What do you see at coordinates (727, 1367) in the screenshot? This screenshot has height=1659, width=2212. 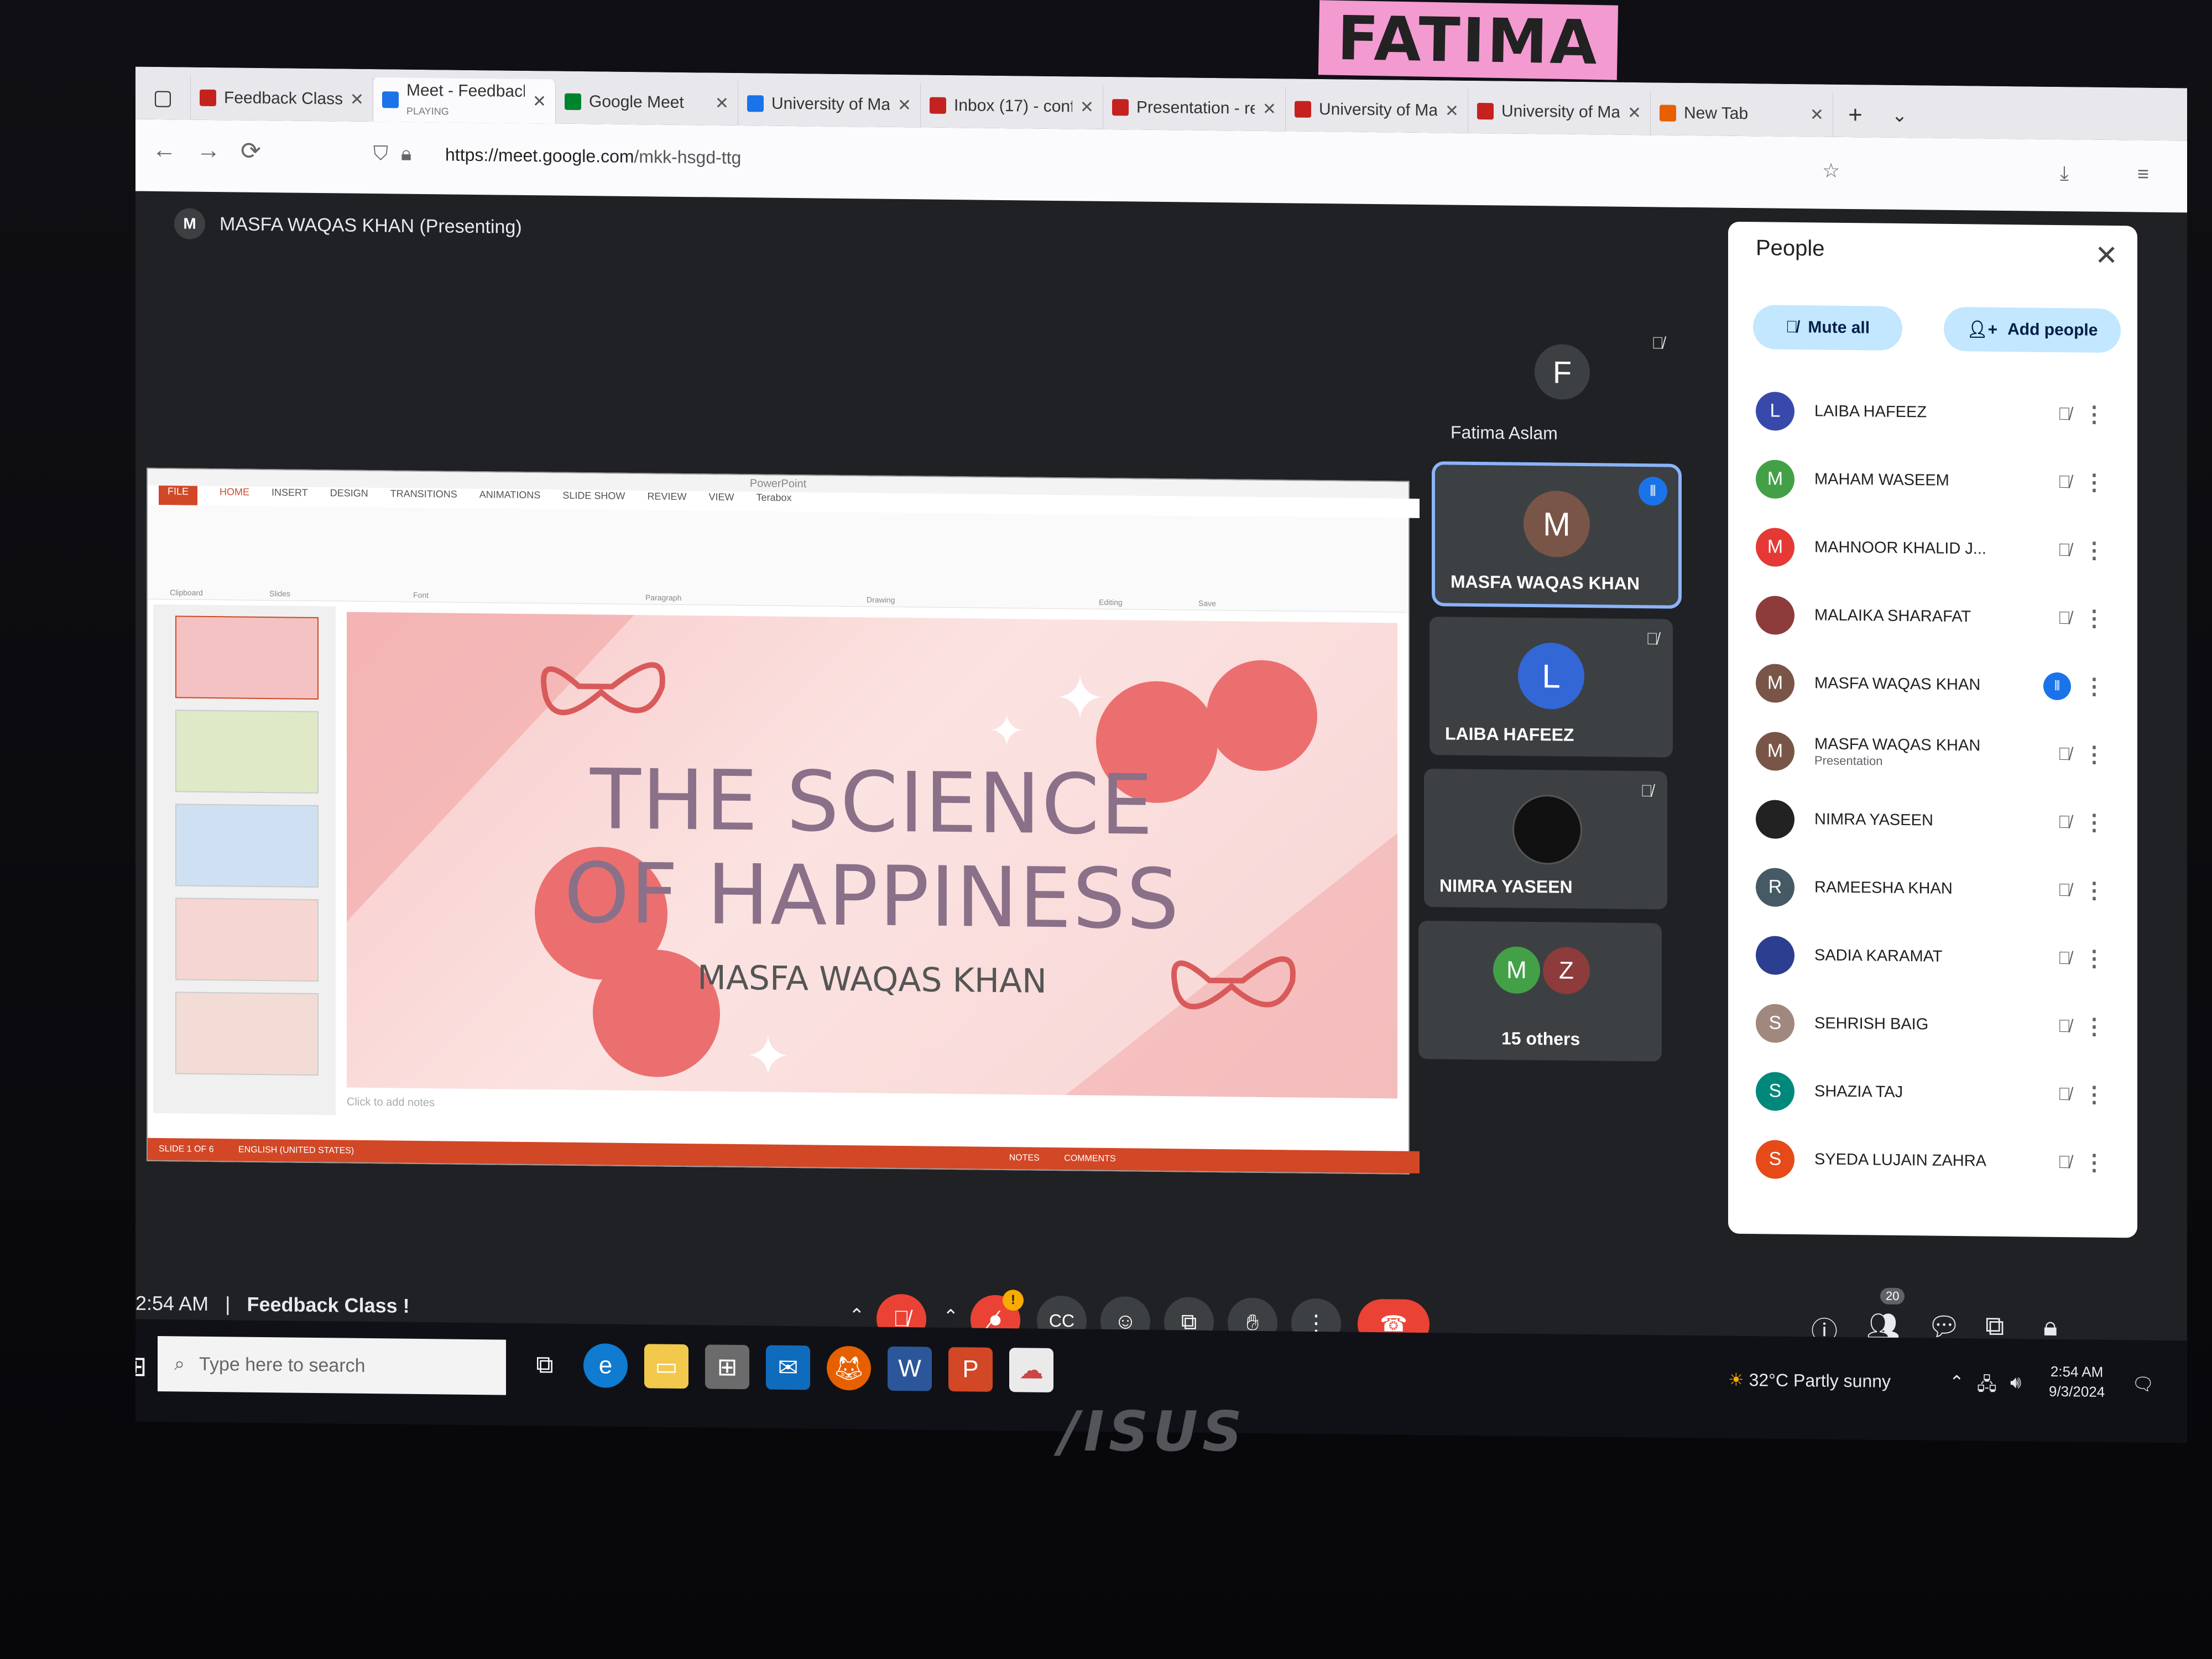 I see `store-icon: ⊞` at bounding box center [727, 1367].